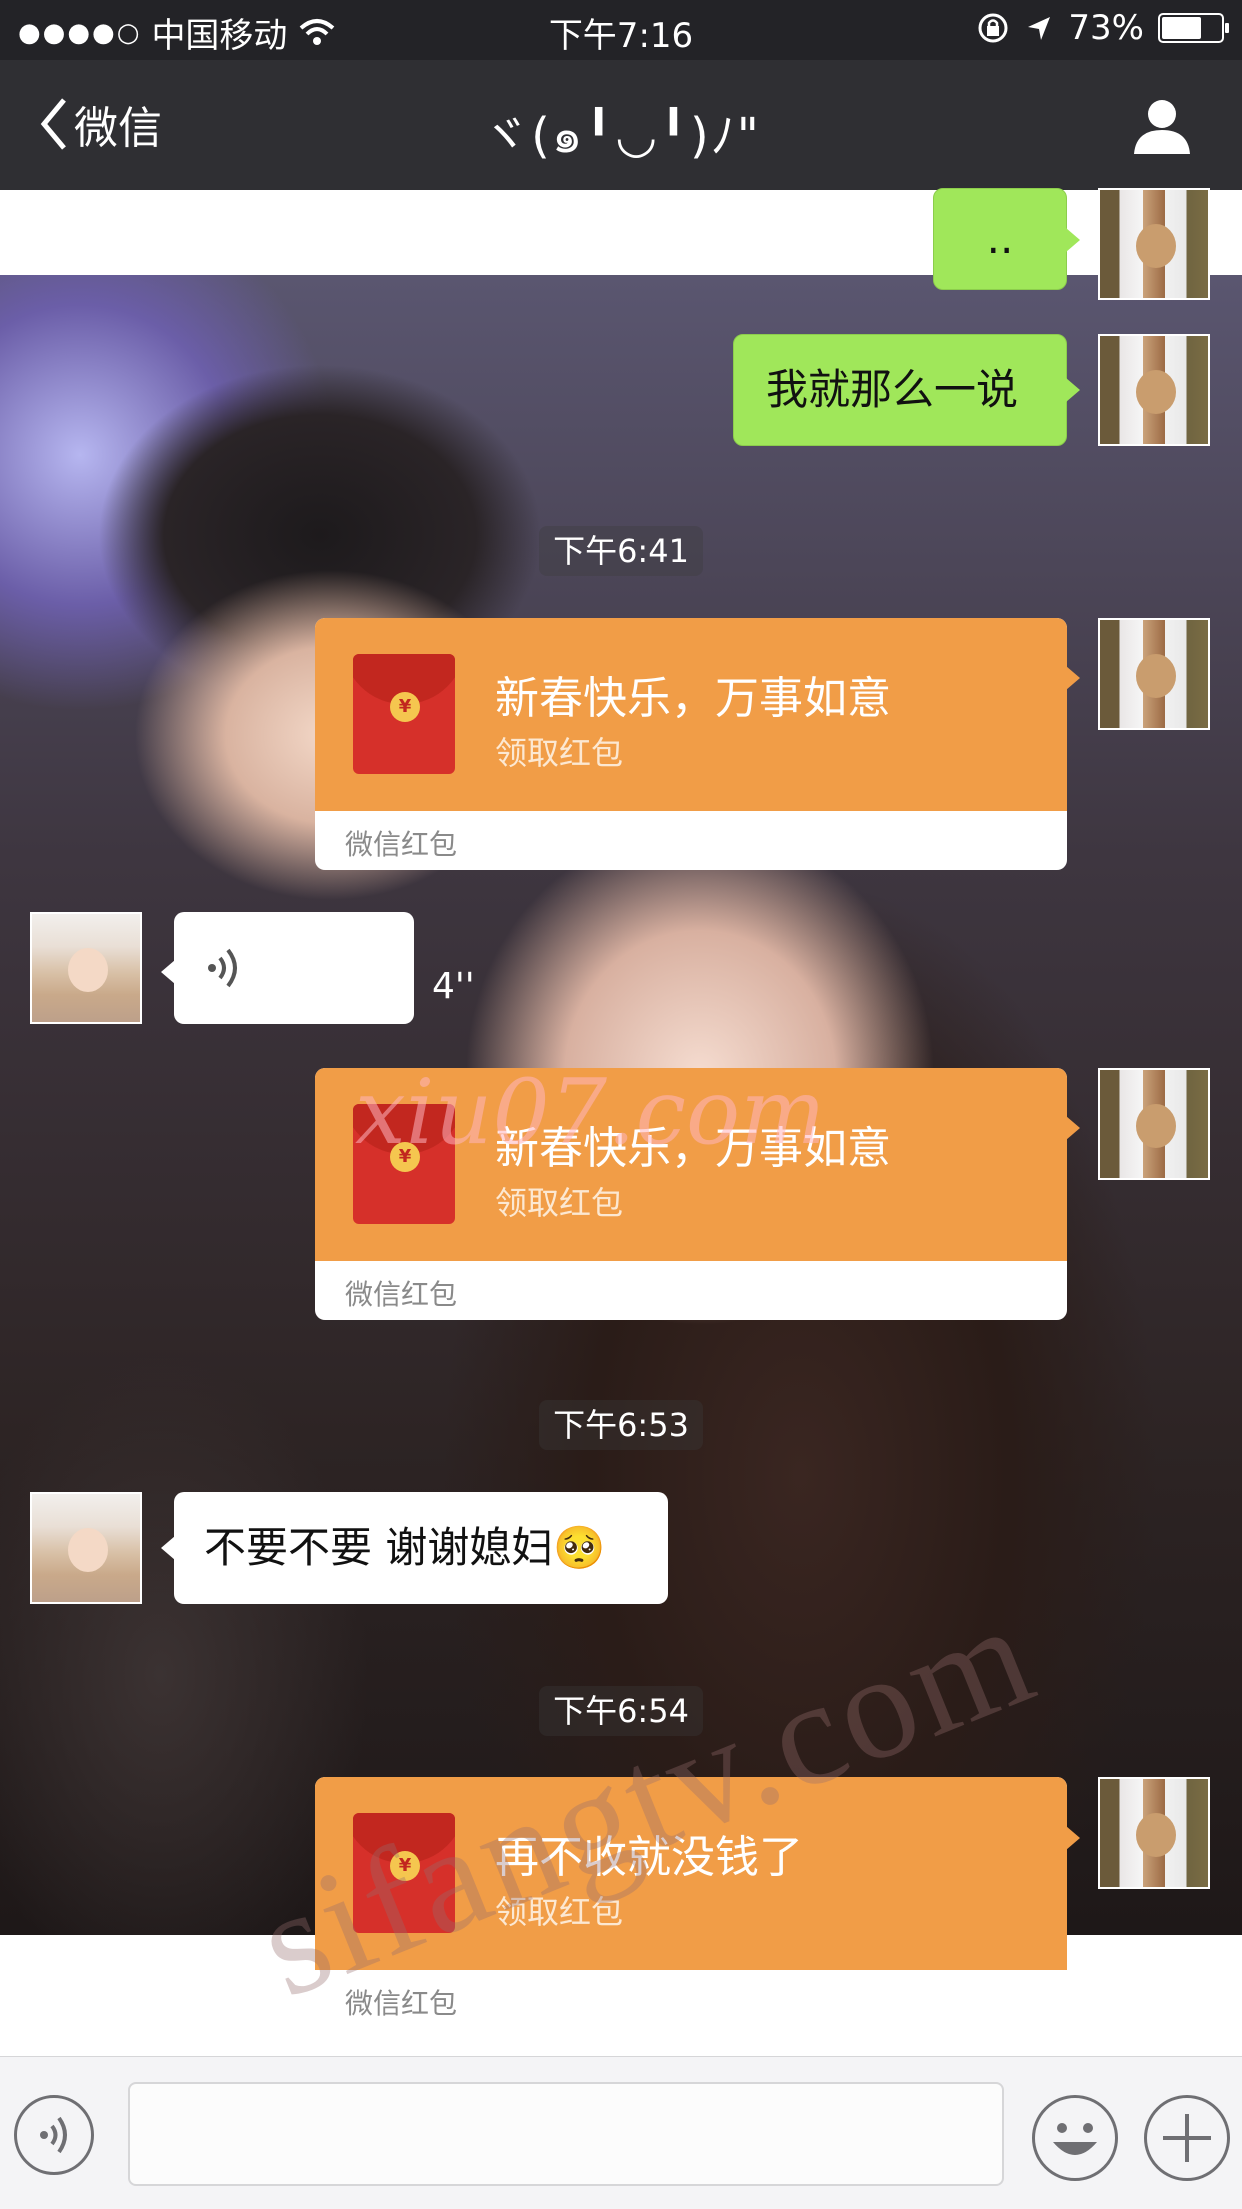 The image size is (1242, 2209). What do you see at coordinates (621, 30) in the screenshot?
I see `status-bar: ●●●●○ 中国移动 下午7:16 73%` at bounding box center [621, 30].